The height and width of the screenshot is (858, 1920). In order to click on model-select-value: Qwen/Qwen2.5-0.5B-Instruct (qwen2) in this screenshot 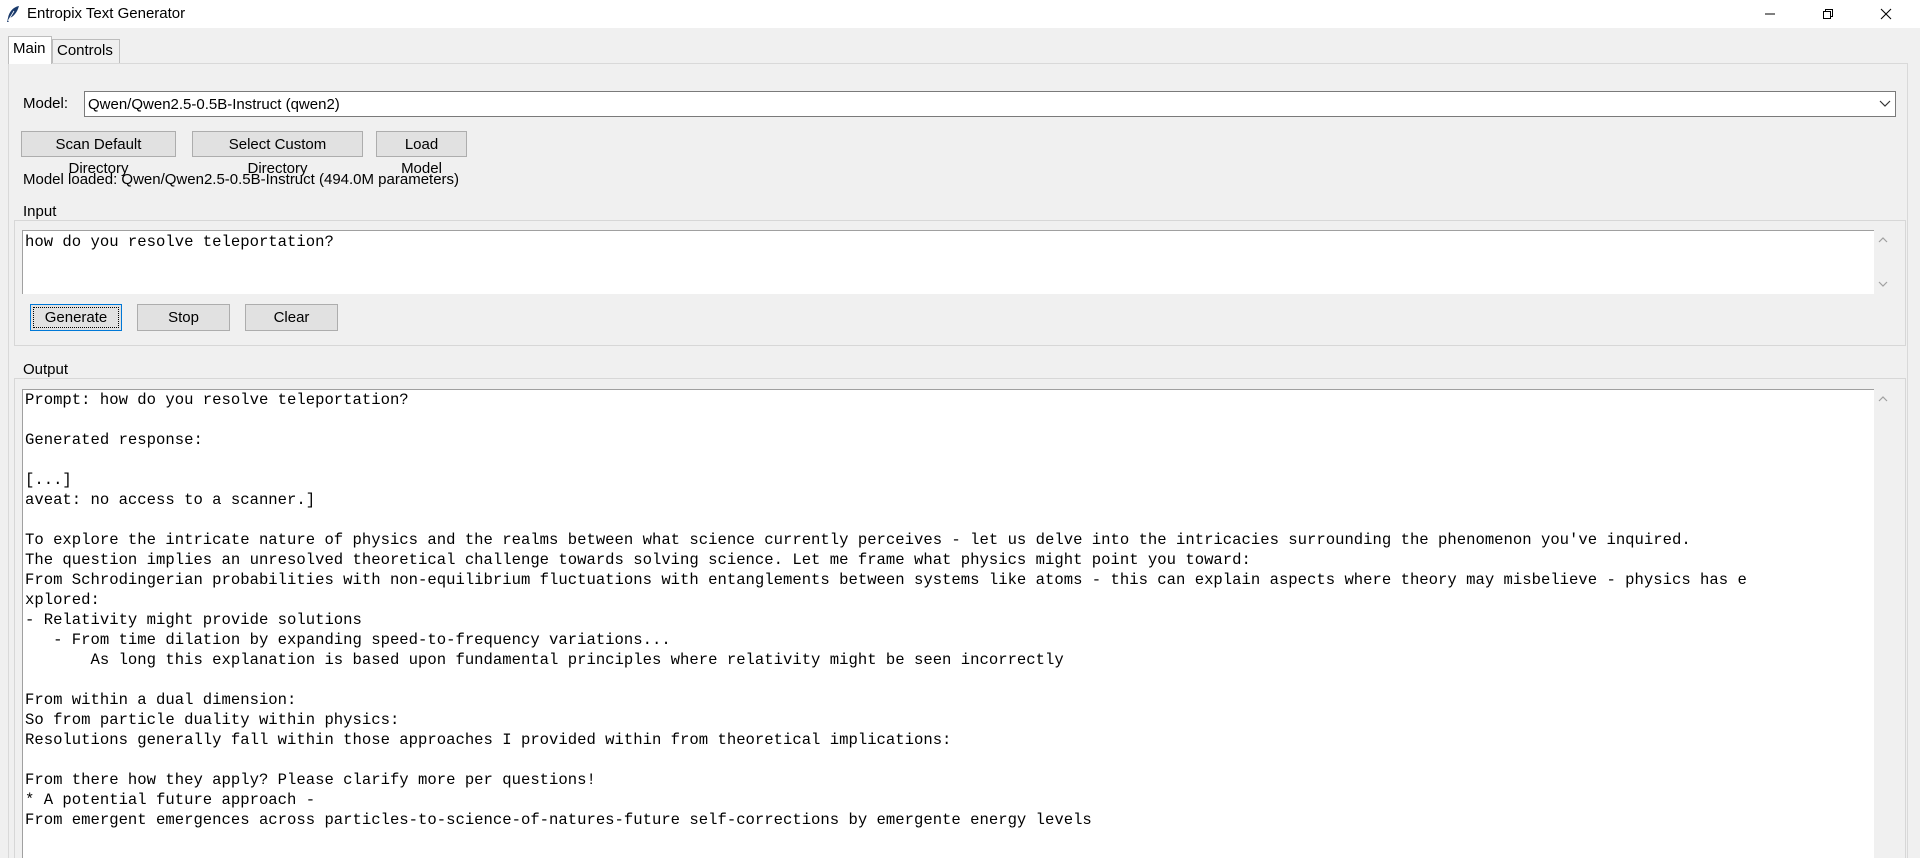, I will do `click(214, 104)`.